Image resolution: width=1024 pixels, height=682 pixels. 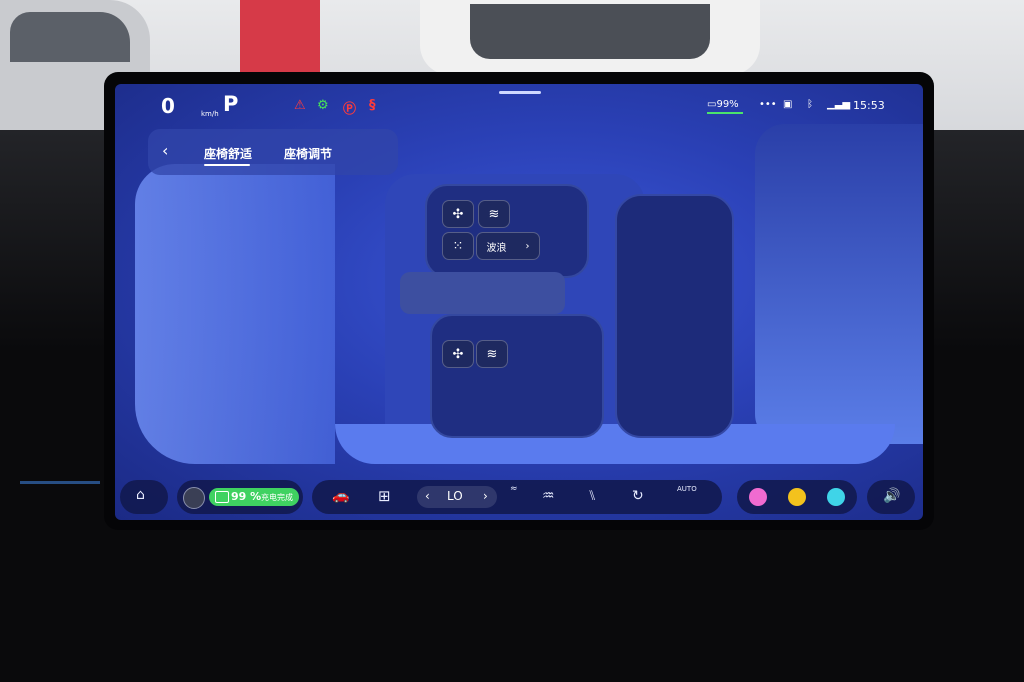 I want to click on seat-tab-header: ‹ 座椅舒适 座椅调节, so click(x=273, y=152).